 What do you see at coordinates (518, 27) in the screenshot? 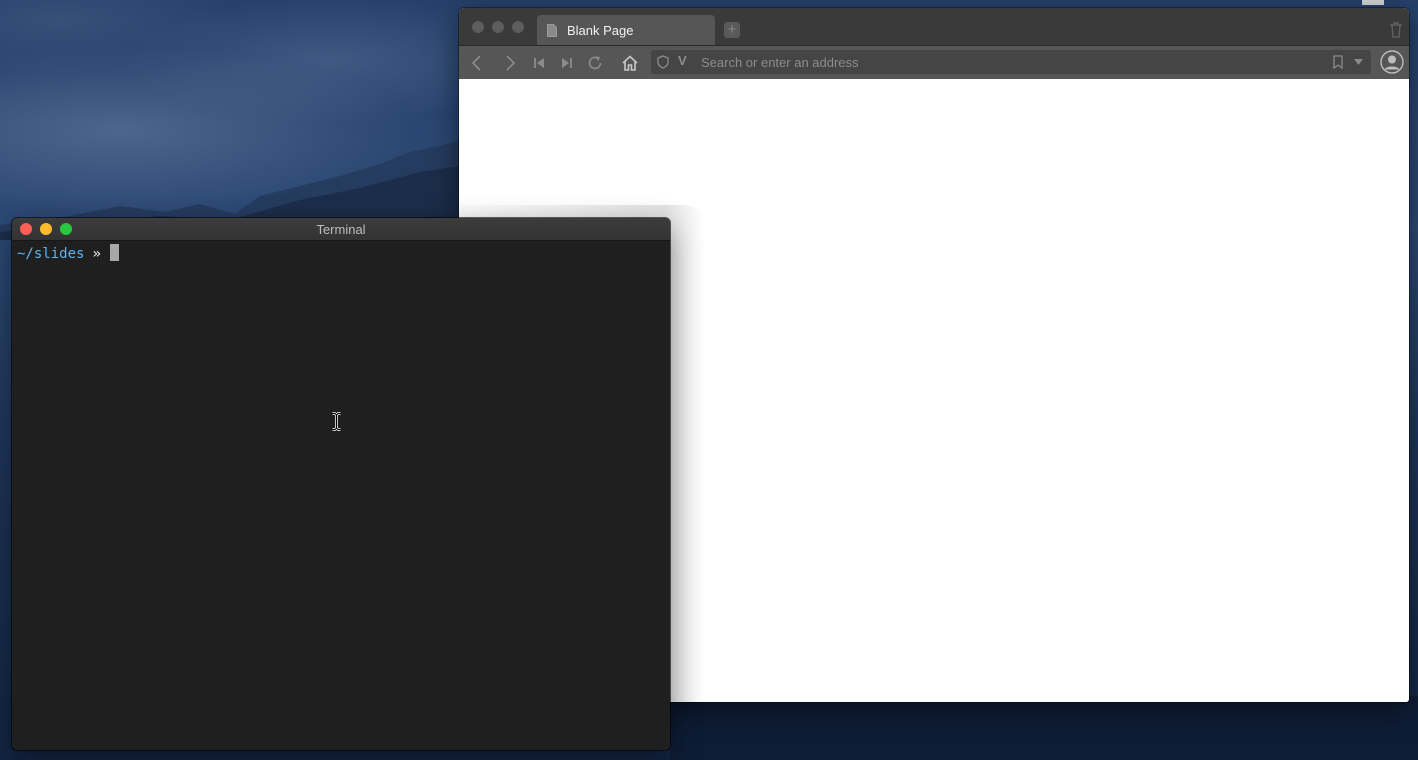
I see `browser-zoom-button` at bounding box center [518, 27].